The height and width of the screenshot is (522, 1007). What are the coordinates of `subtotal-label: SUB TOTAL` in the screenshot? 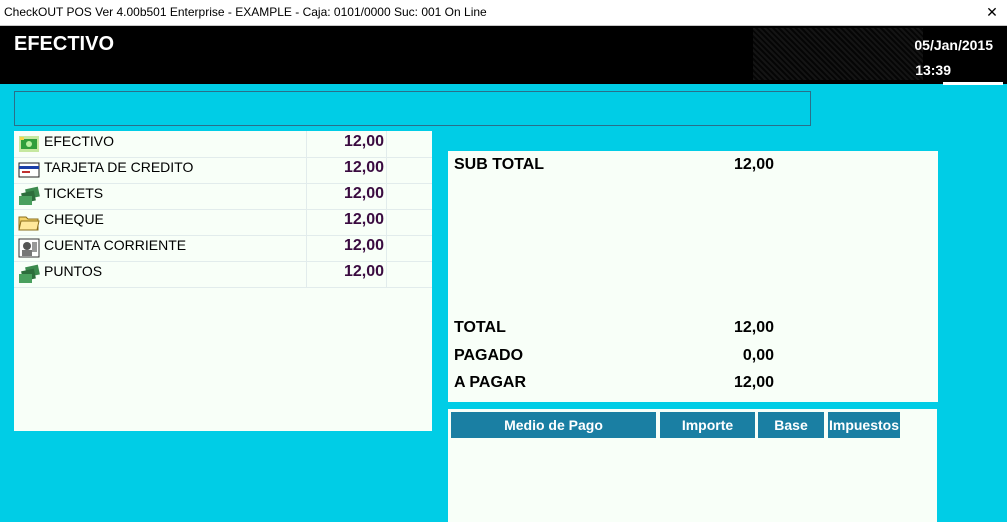 It's located at (499, 164).